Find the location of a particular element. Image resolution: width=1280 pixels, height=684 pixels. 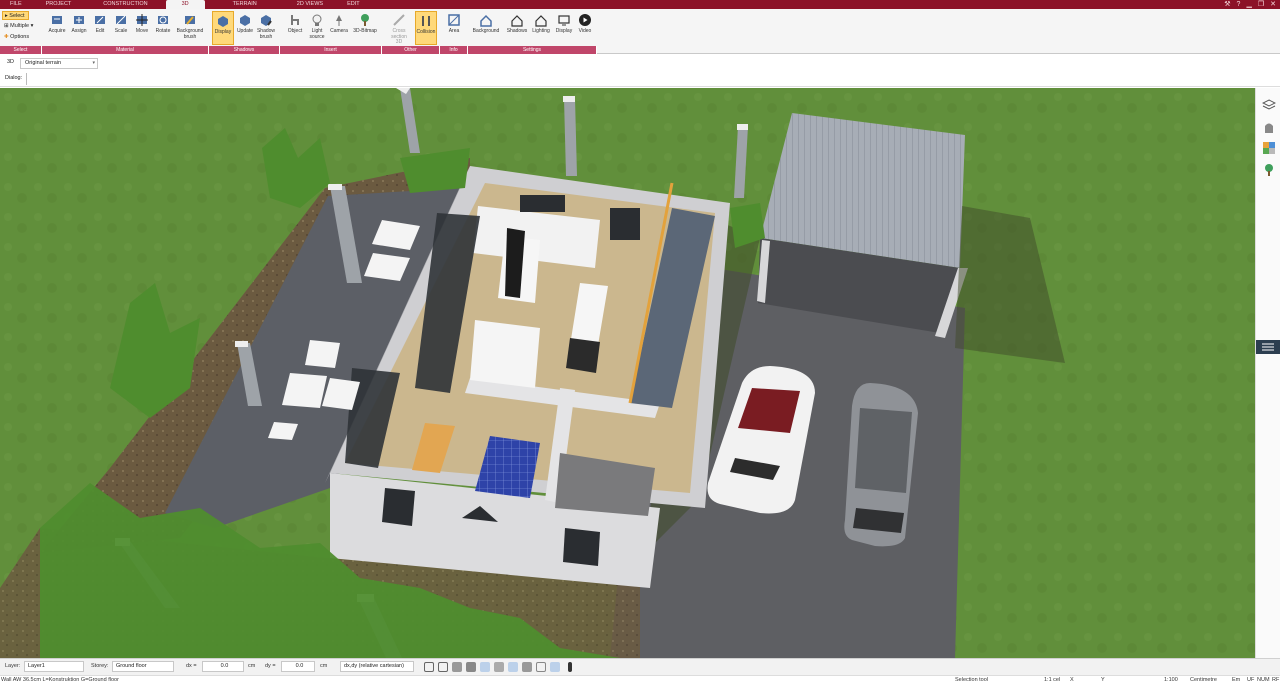

material-group-label: Material is located at coordinates (125, 50).